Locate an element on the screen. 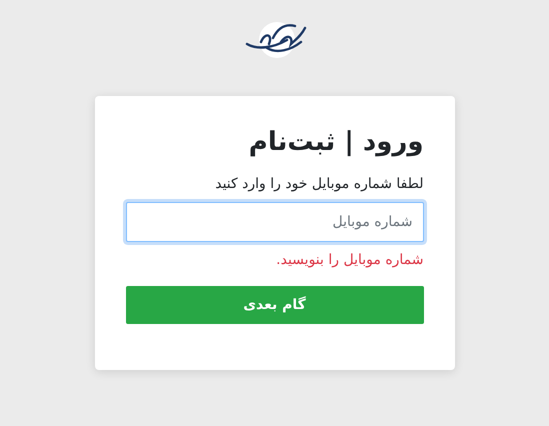 The image size is (549, 426). card-title: ورود | ثبت‌نام is located at coordinates (336, 142).